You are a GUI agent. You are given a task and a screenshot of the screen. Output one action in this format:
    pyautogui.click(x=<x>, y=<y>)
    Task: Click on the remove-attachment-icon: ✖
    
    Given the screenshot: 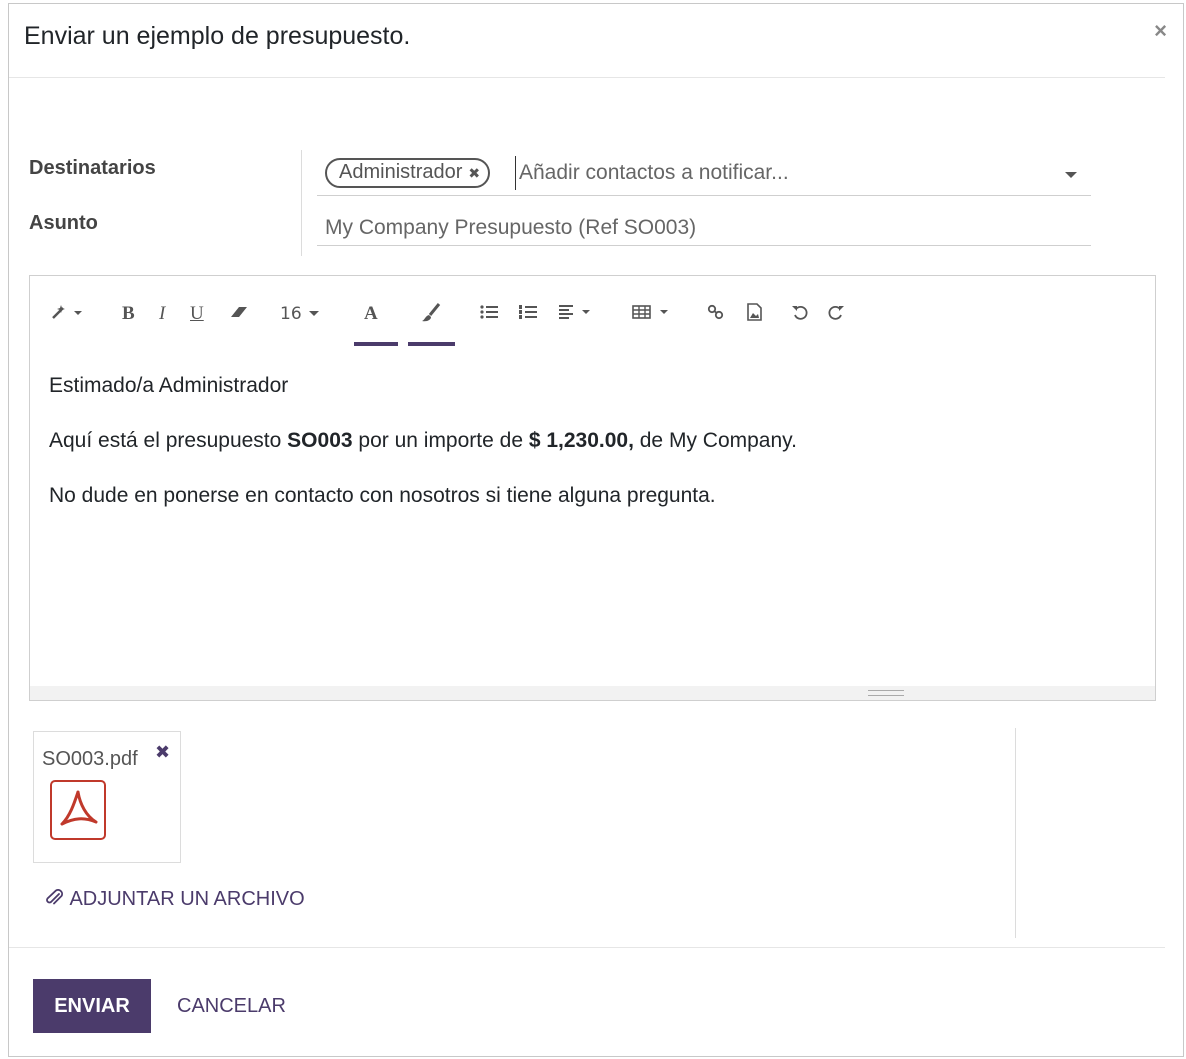 What is the action you would take?
    pyautogui.click(x=162, y=752)
    